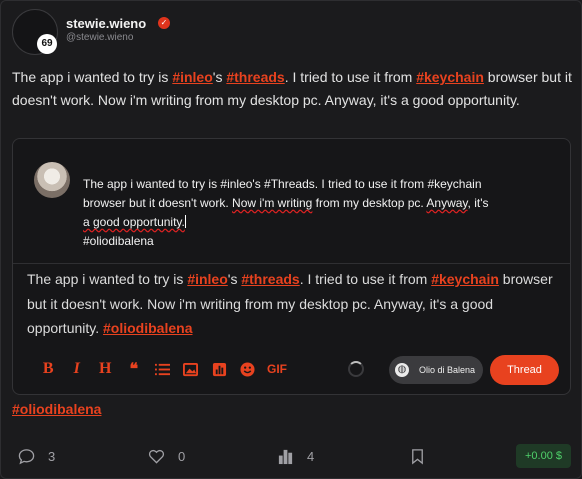  I want to click on community-label: Olio di Balena, so click(447, 370).